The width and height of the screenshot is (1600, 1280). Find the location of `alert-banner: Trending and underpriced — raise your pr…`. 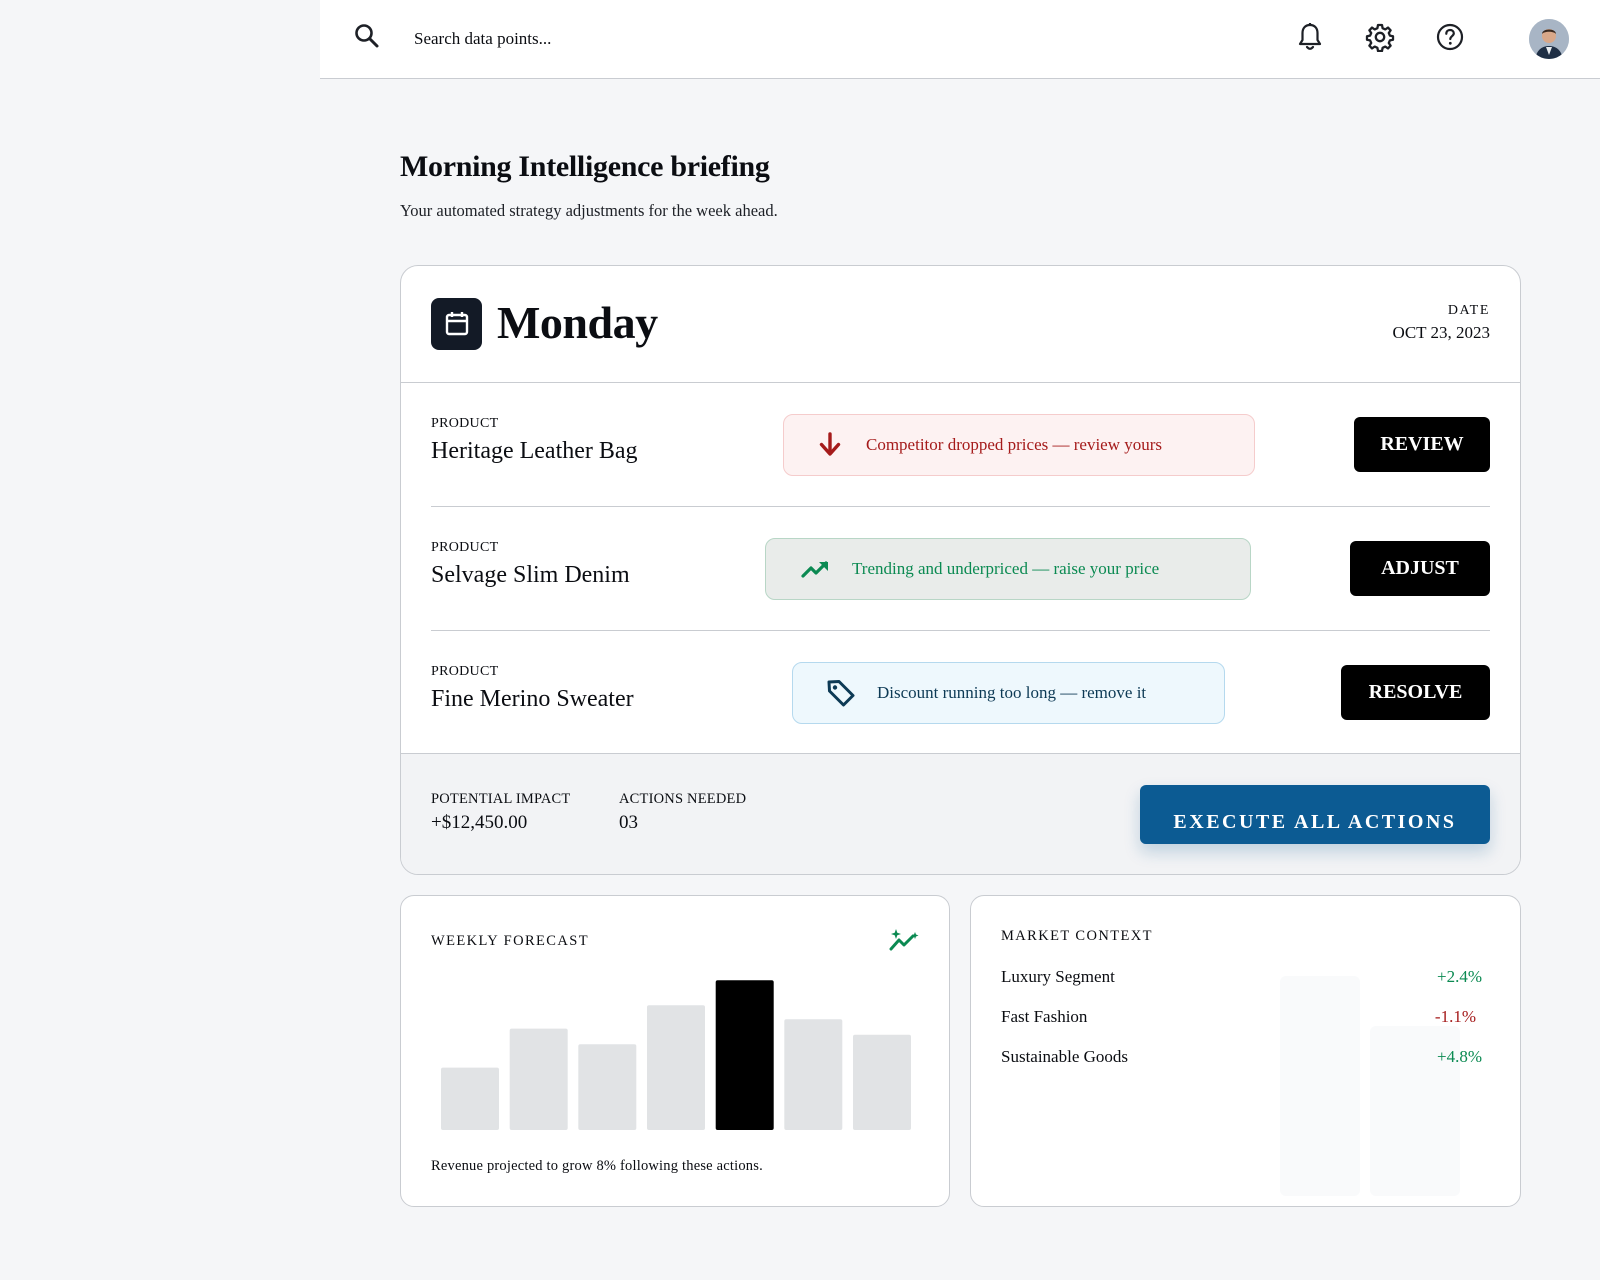

alert-banner: Trending and underpriced — raise your pr… is located at coordinates (1008, 569).